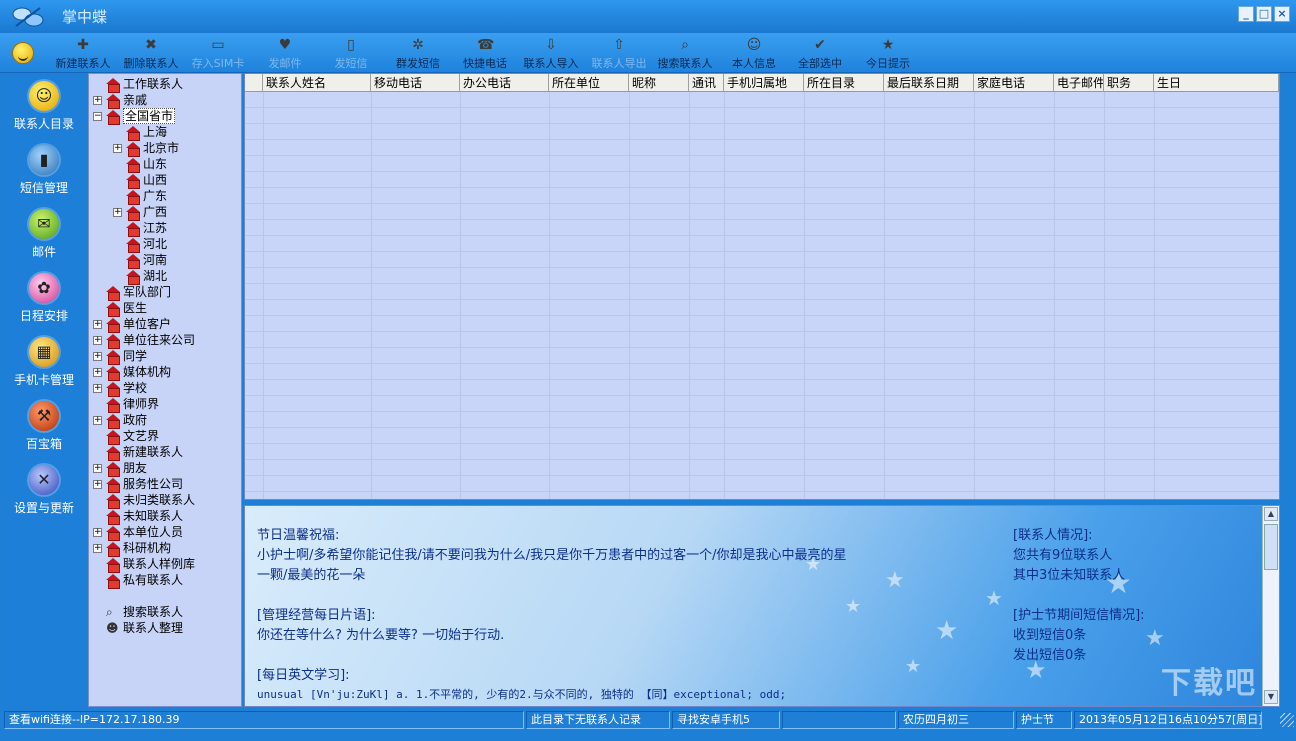  What do you see at coordinates (1287, 720) in the screenshot?
I see `resize-grip-icon` at bounding box center [1287, 720].